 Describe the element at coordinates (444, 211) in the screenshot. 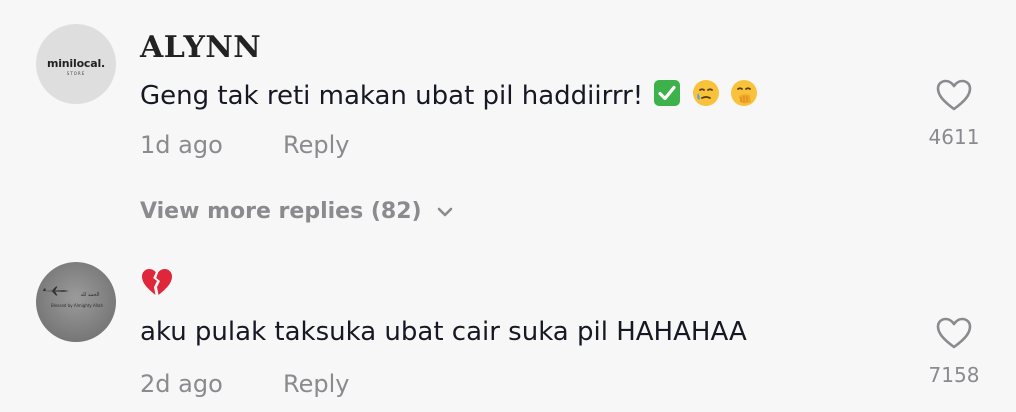

I see `chevron-down-icon` at that location.